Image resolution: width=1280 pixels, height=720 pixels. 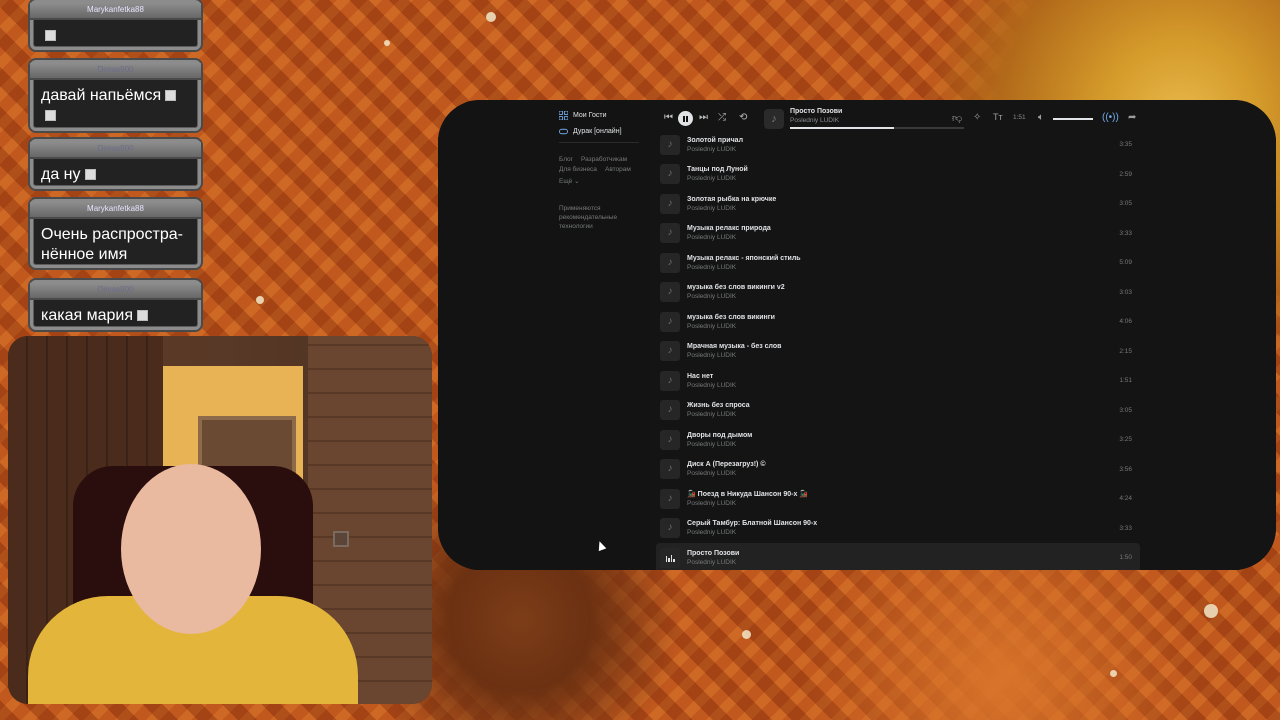 I want to click on track-title: 🚂 Поезд в Никуда Шансон 90-х 🚂, so click(x=903, y=494).